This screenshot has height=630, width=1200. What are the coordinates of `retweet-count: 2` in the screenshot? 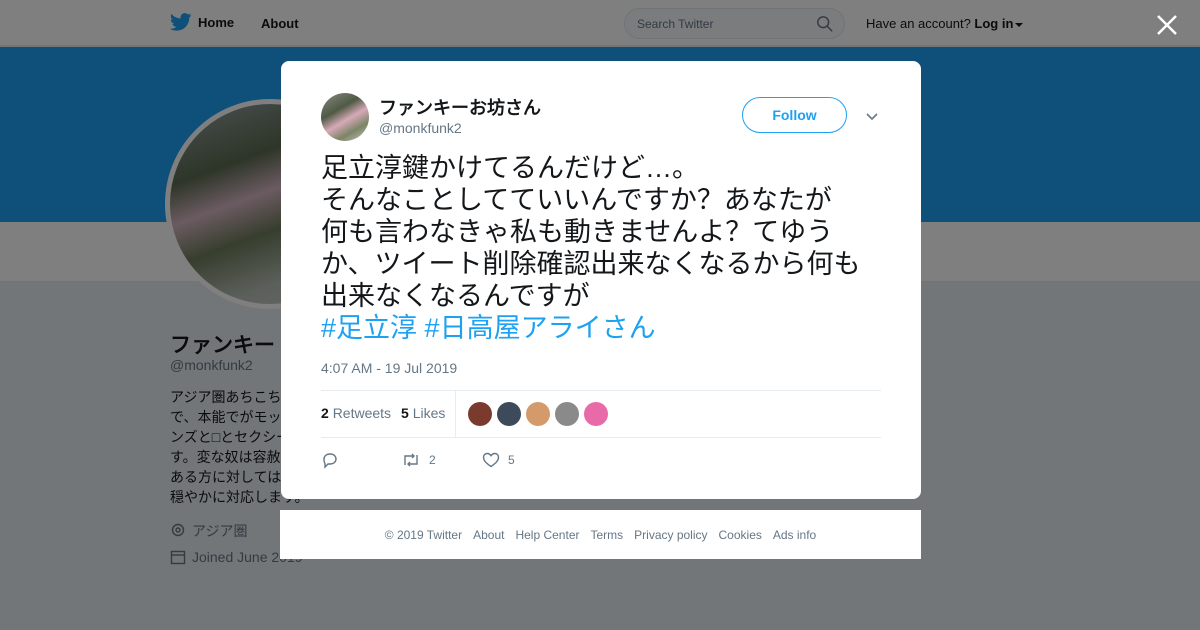 It's located at (325, 413).